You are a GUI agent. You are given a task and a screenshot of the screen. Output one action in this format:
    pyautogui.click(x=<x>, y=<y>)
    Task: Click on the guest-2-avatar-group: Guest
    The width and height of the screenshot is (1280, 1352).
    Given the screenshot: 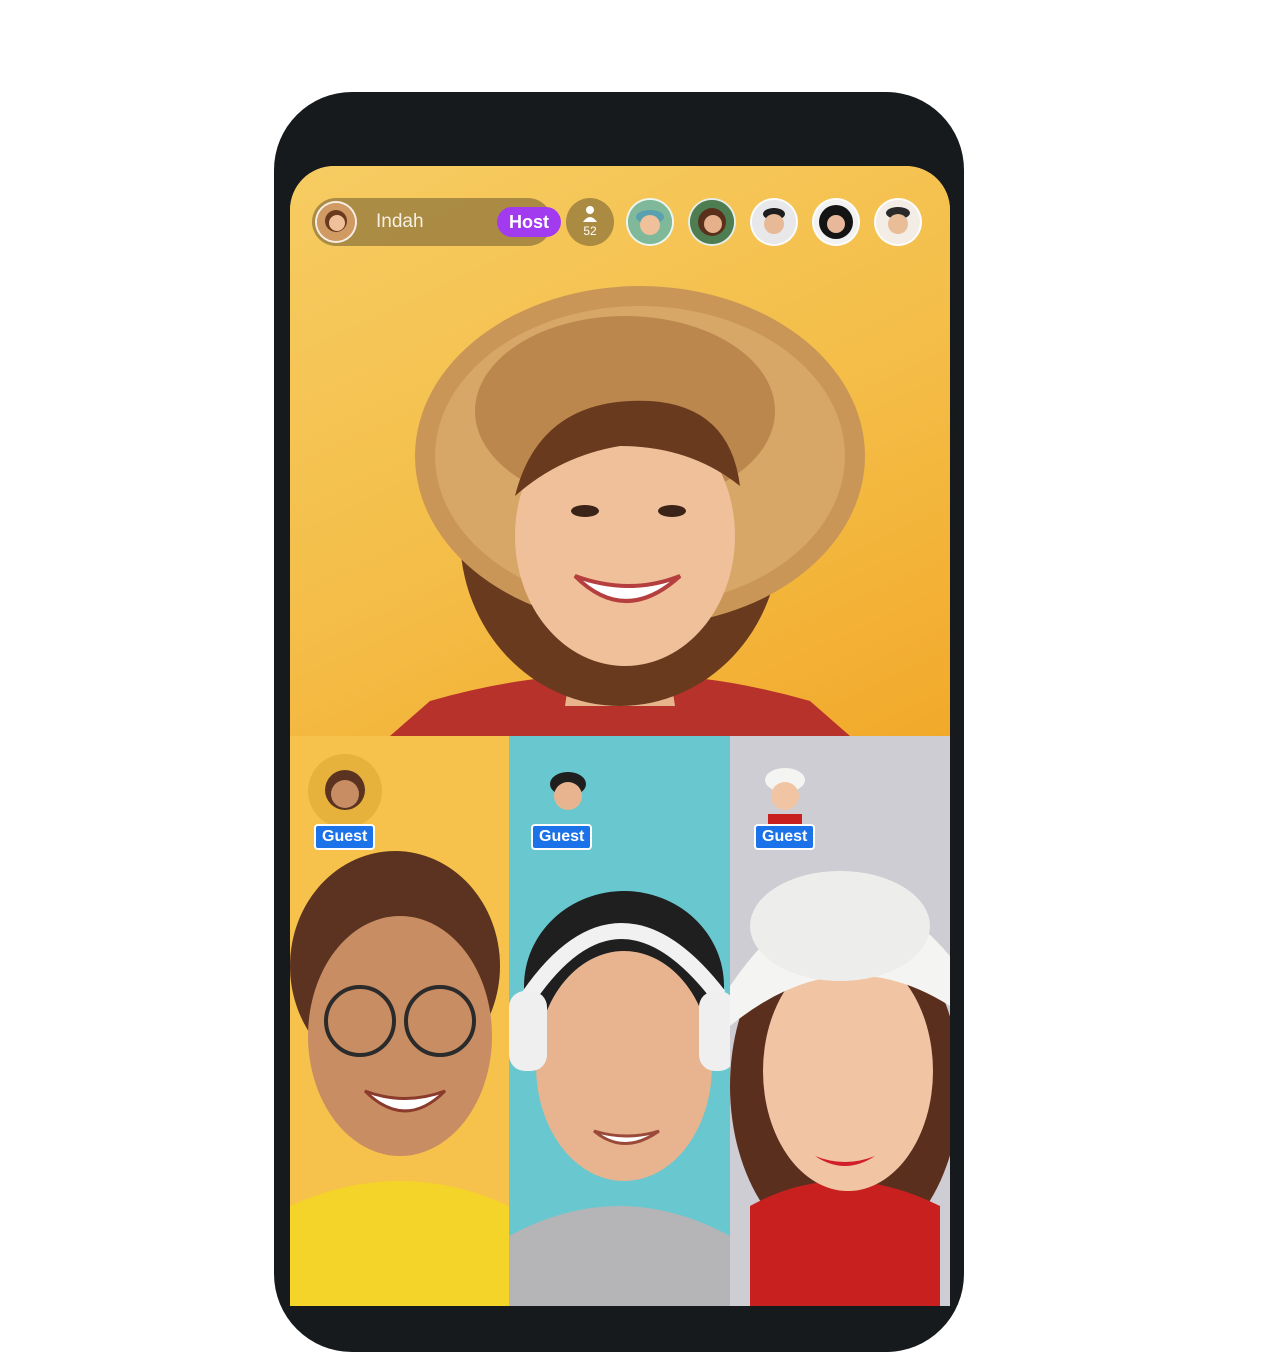 What is the action you would take?
    pyautogui.click(x=568, y=802)
    